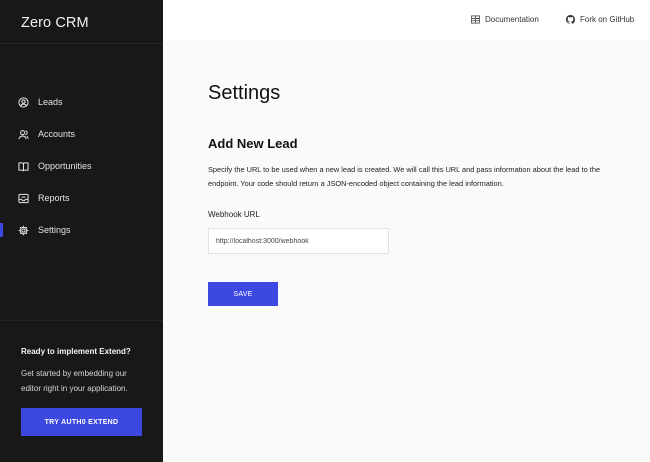  Describe the element at coordinates (475, 19) in the screenshot. I see `book-grid-icon` at that location.